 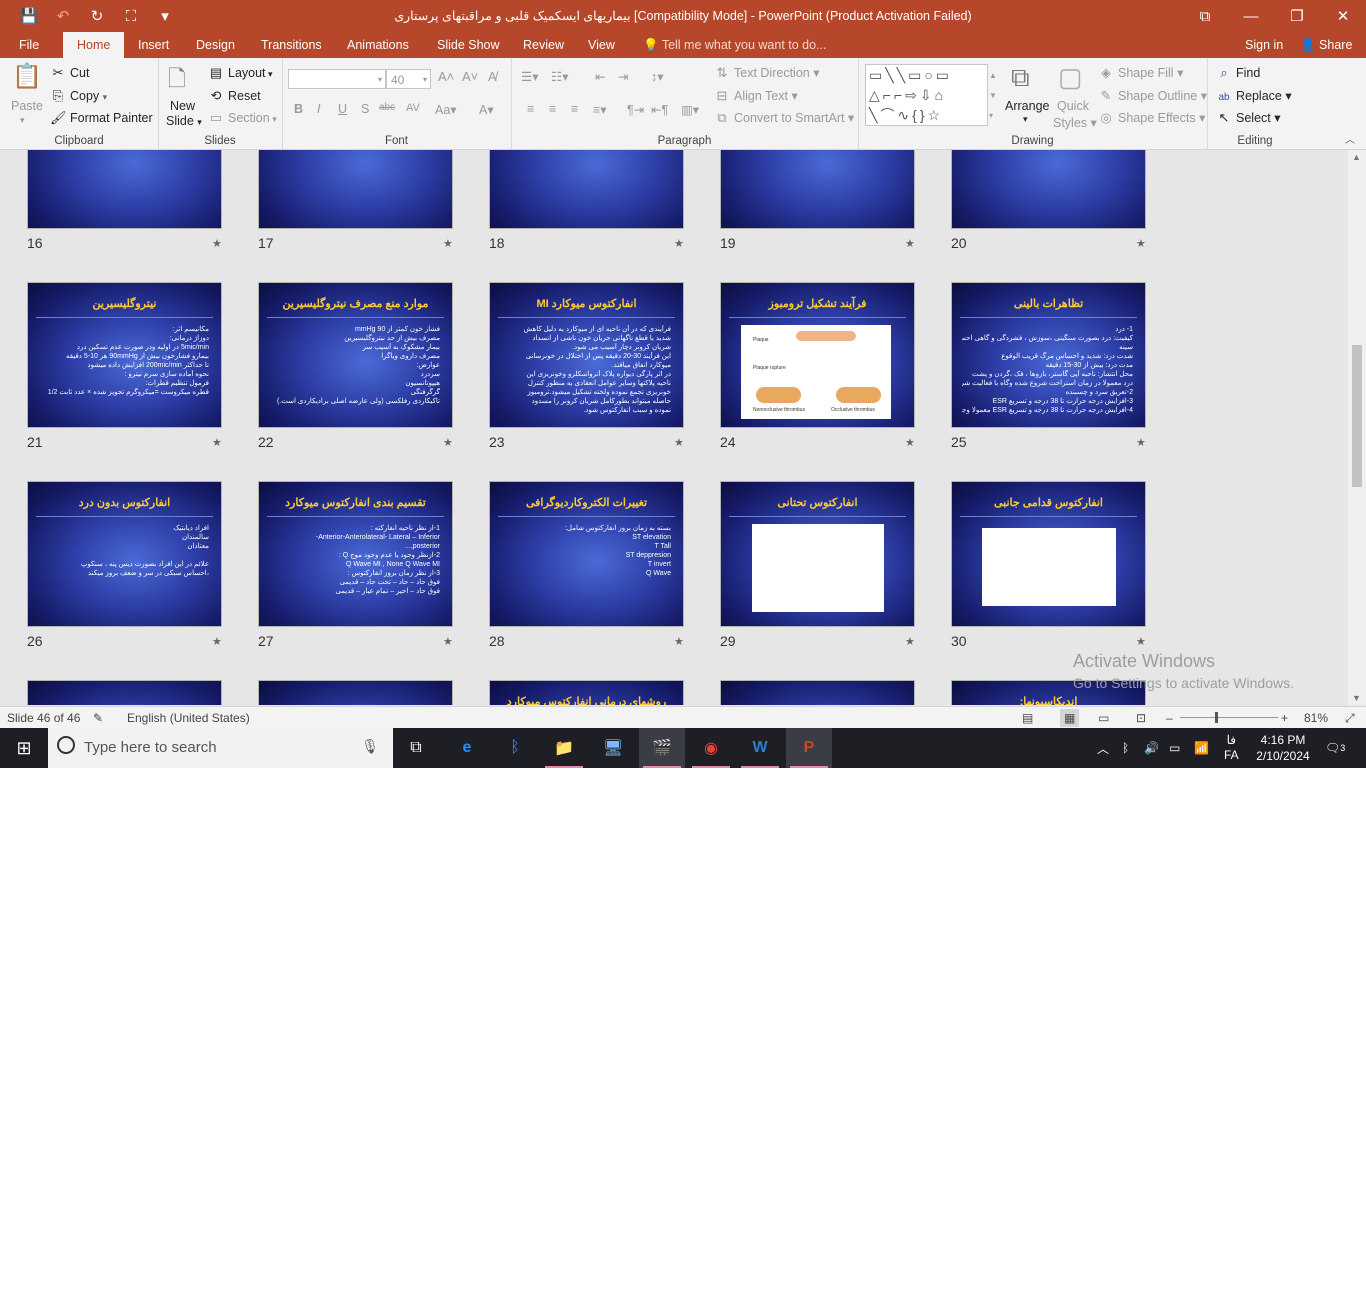 I want to click on scrollbar-thumb, so click(x=1357, y=416).